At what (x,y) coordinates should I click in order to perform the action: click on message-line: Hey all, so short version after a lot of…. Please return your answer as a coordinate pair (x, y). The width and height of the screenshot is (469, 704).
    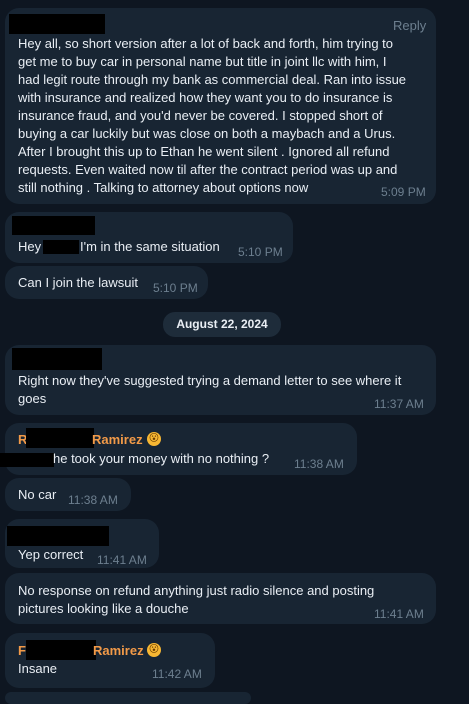
    Looking at the image, I should click on (206, 43).